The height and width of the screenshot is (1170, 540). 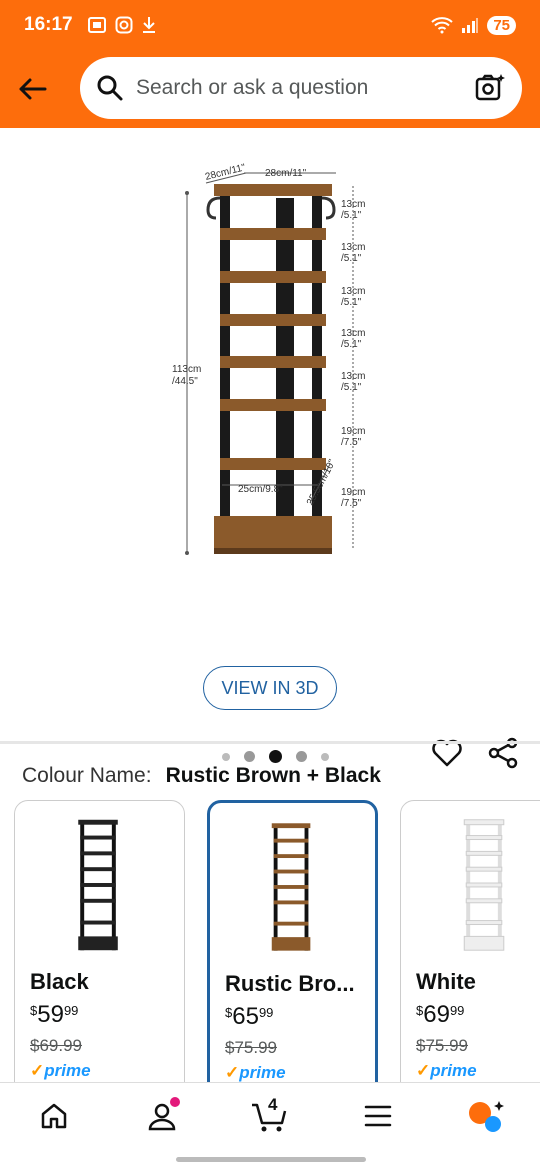 I want to click on gap-4-cm: 13cm, so click(x=353, y=333).